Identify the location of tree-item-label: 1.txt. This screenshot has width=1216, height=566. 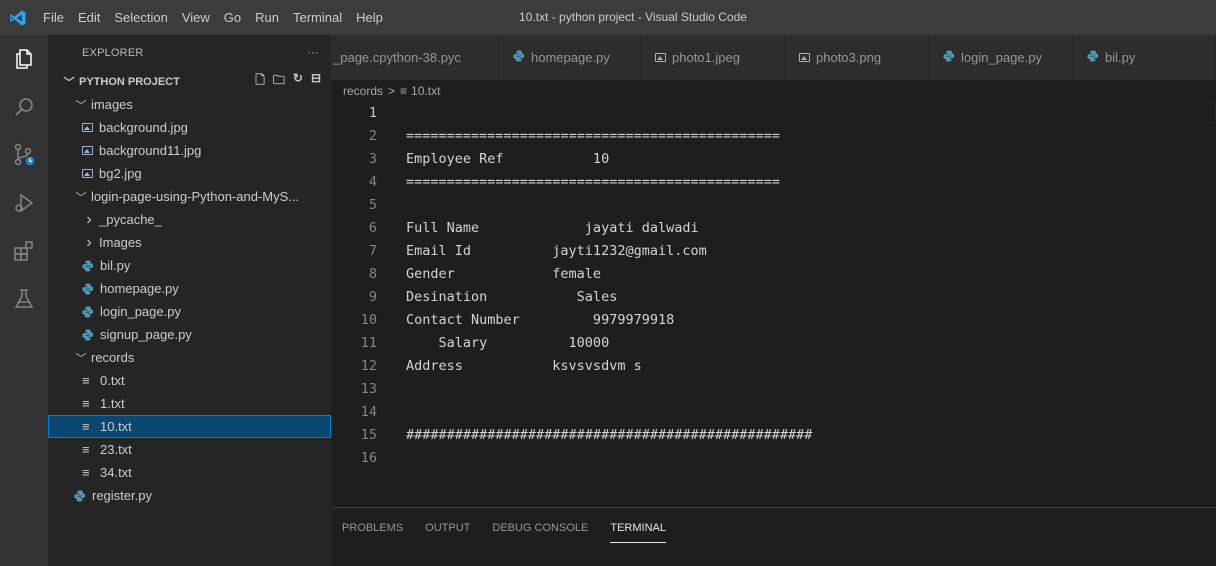
(112, 403).